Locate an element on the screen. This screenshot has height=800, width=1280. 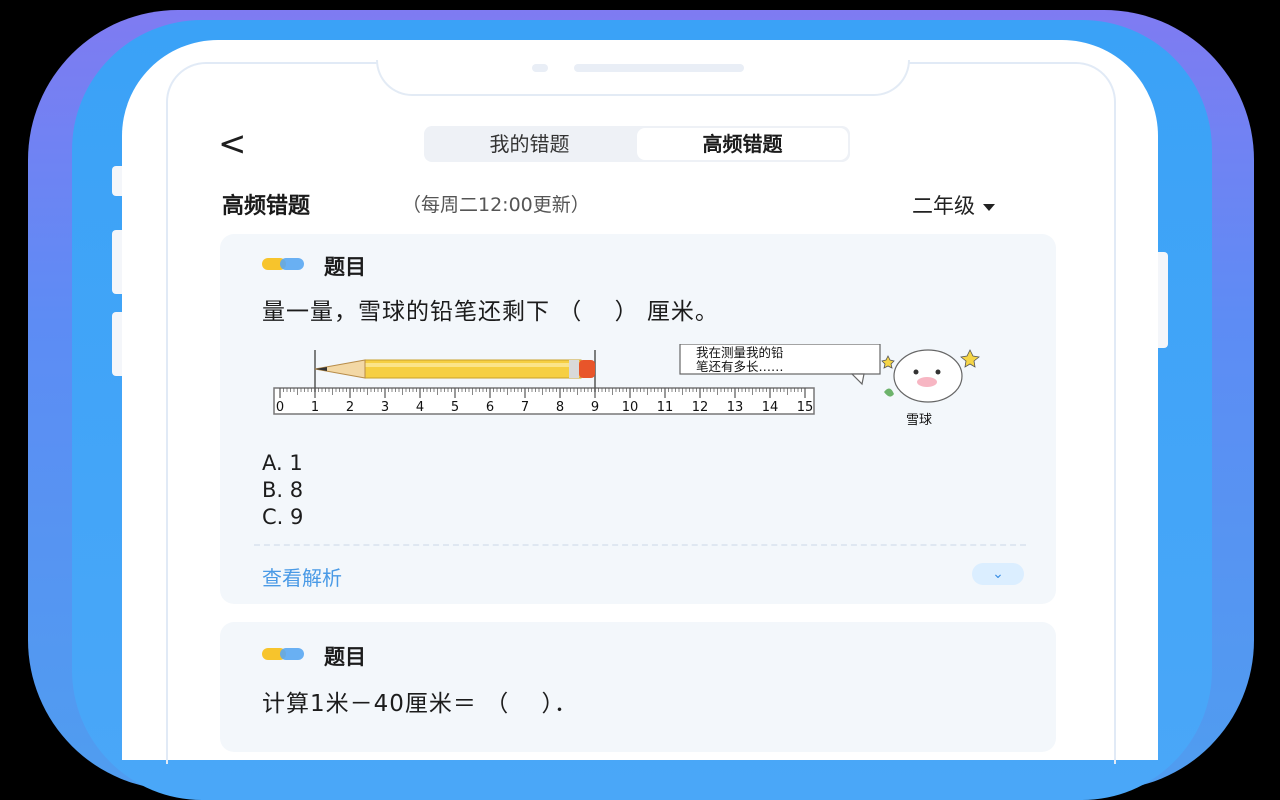
update-note: （每周二12:00更新） is located at coordinates (496, 205).